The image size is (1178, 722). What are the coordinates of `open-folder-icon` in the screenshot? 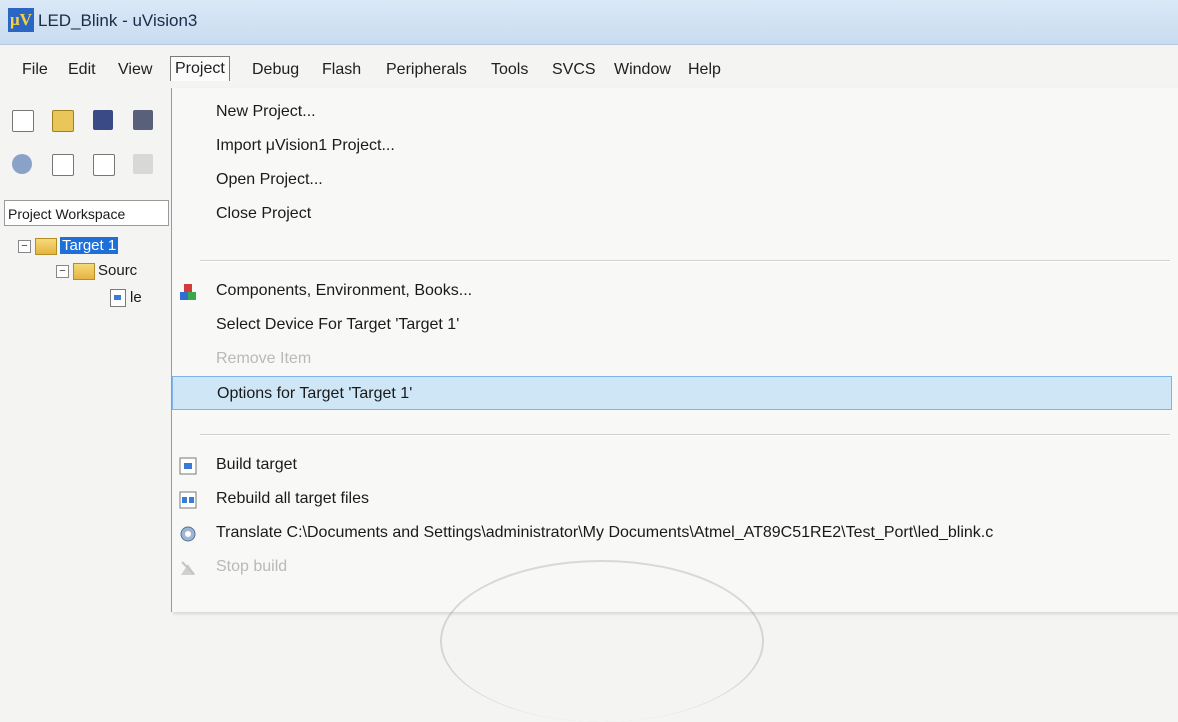 It's located at (63, 121).